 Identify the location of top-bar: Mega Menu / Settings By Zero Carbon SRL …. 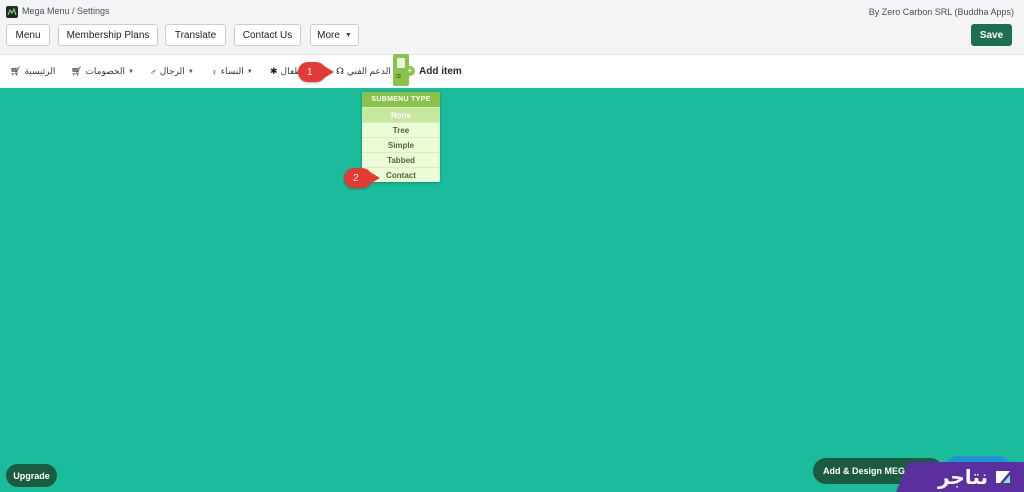
(512, 27).